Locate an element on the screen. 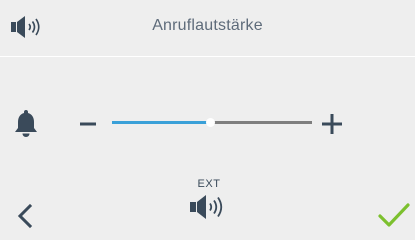  slider-fill is located at coordinates (161, 122).